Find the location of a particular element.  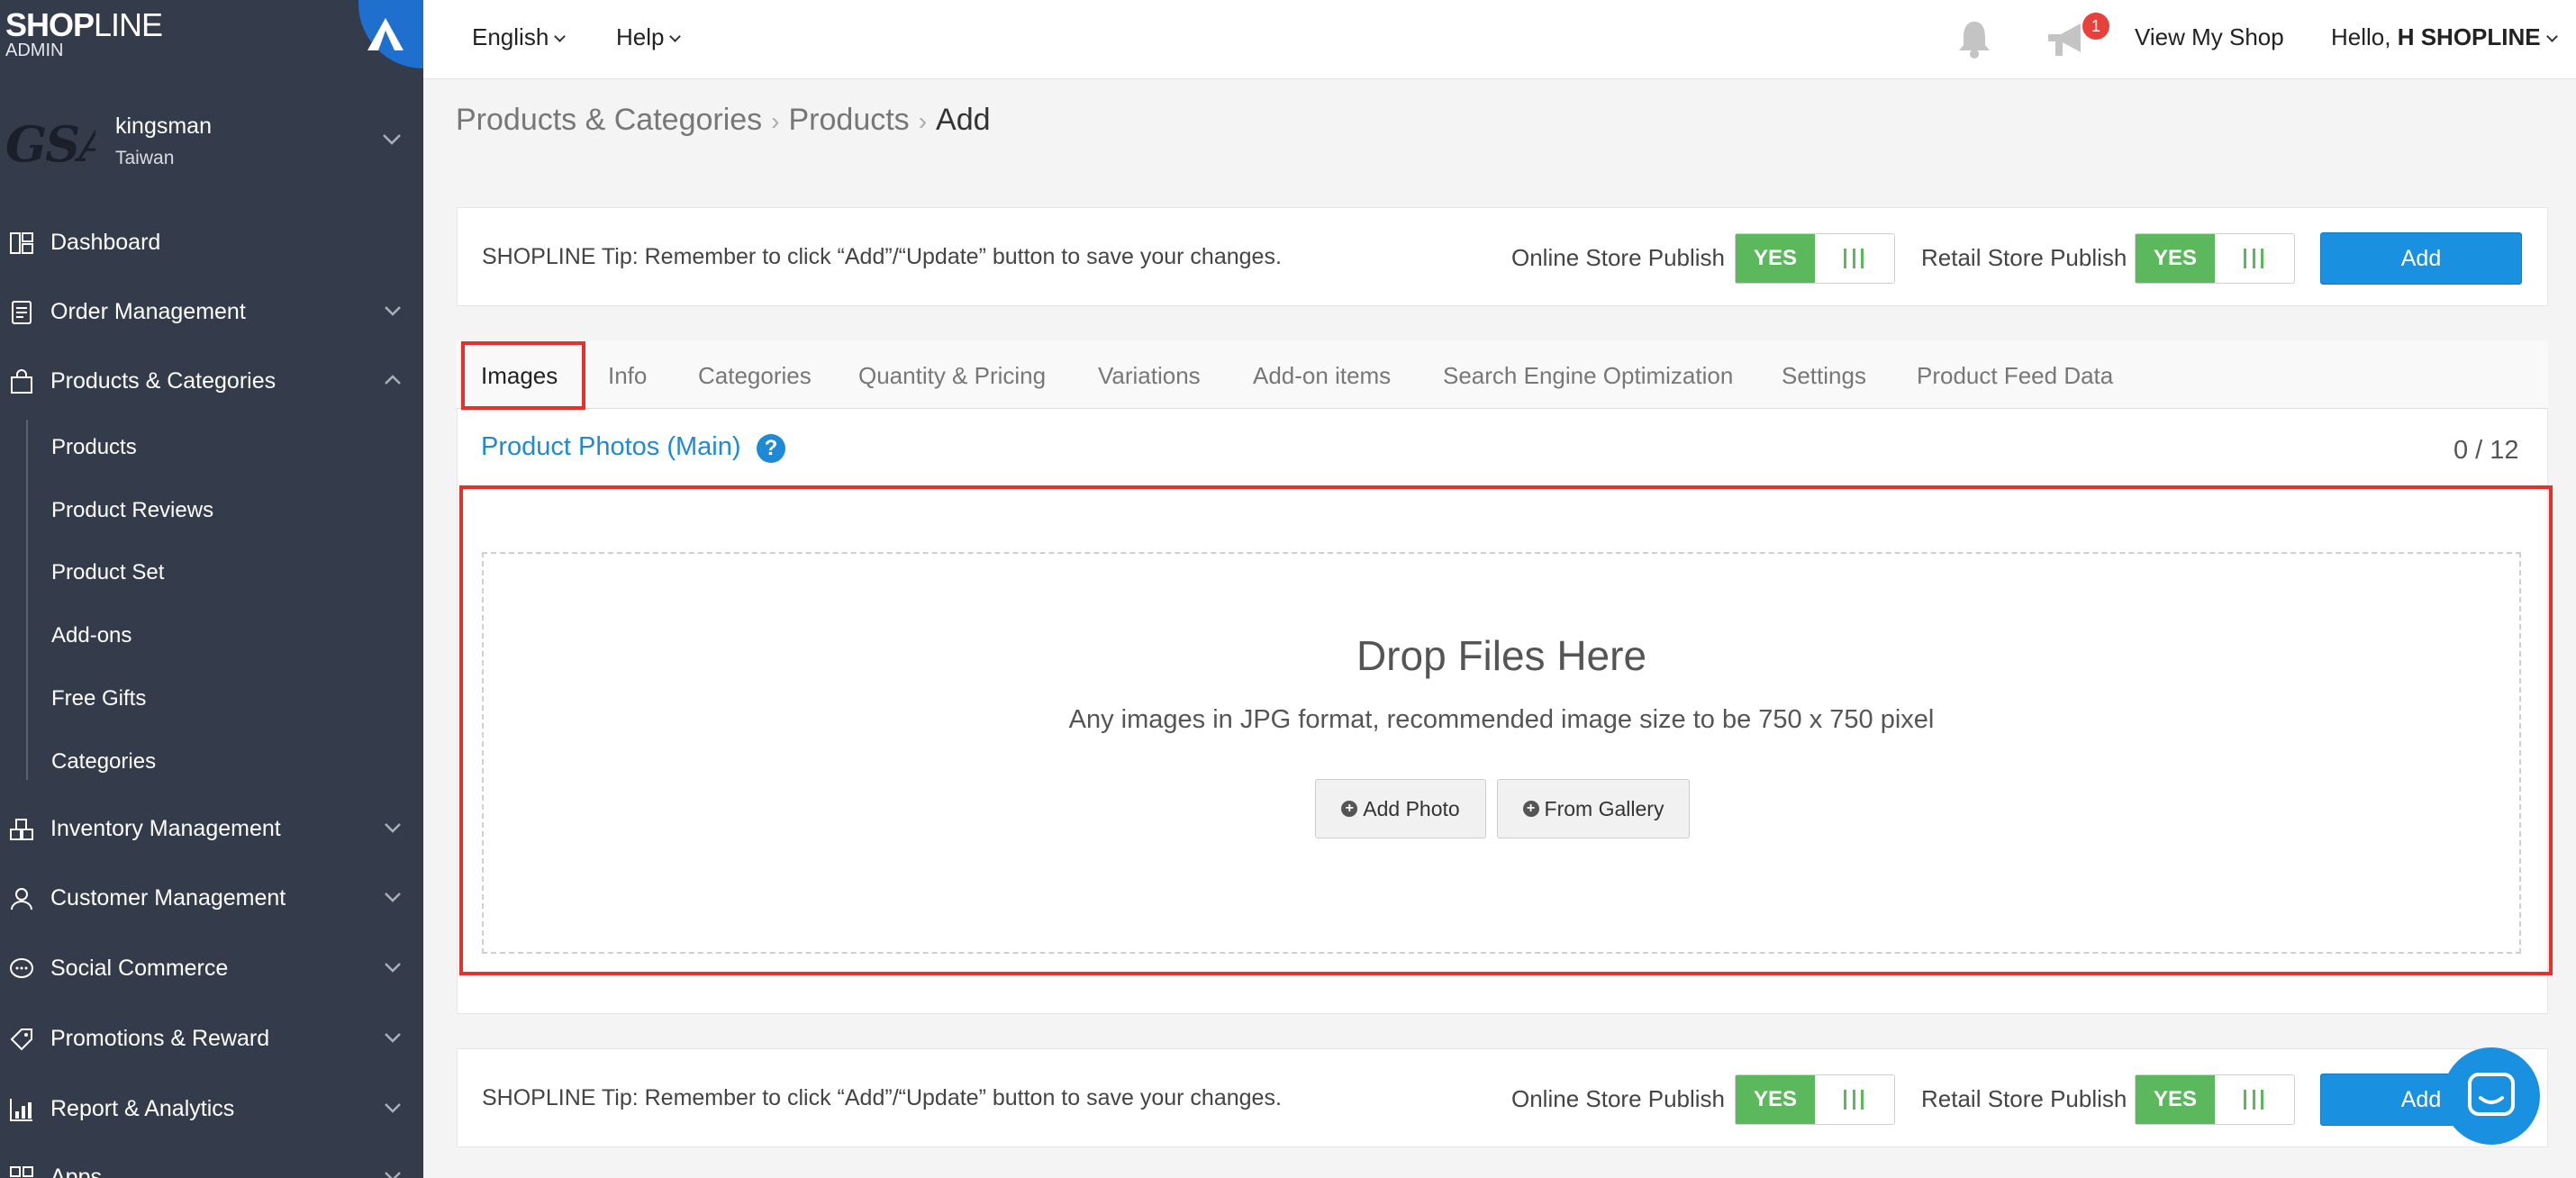

sidebar-item-label: Apps is located at coordinates (76, 1171).